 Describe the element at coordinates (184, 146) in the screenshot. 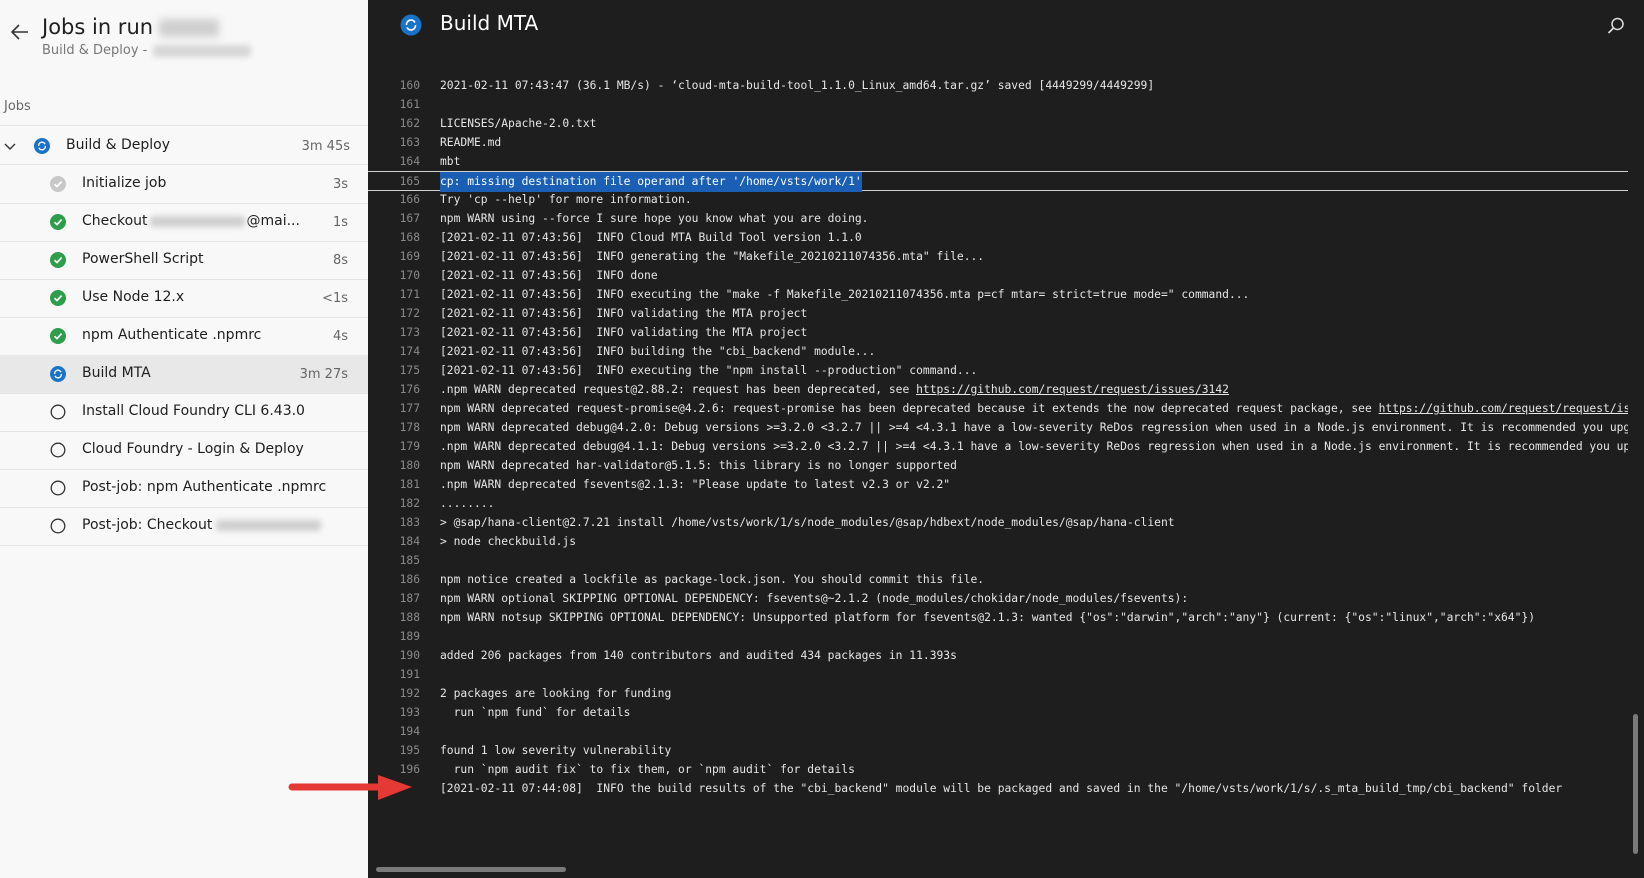

I see `job-group-build-deploy: Build & Deploy 3m 45s` at that location.